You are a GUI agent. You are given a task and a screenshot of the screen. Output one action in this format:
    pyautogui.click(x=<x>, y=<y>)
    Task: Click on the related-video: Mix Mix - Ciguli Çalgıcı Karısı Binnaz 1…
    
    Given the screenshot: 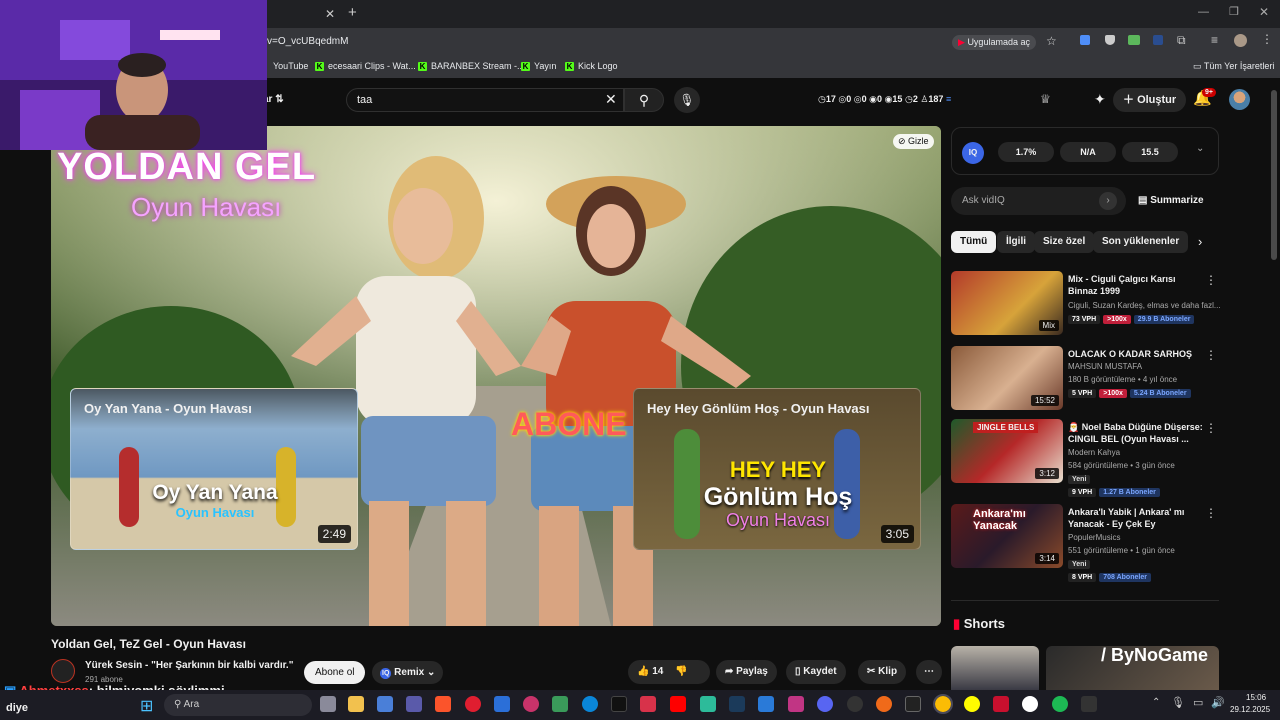 What is the action you would take?
    pyautogui.click(x=1086, y=304)
    